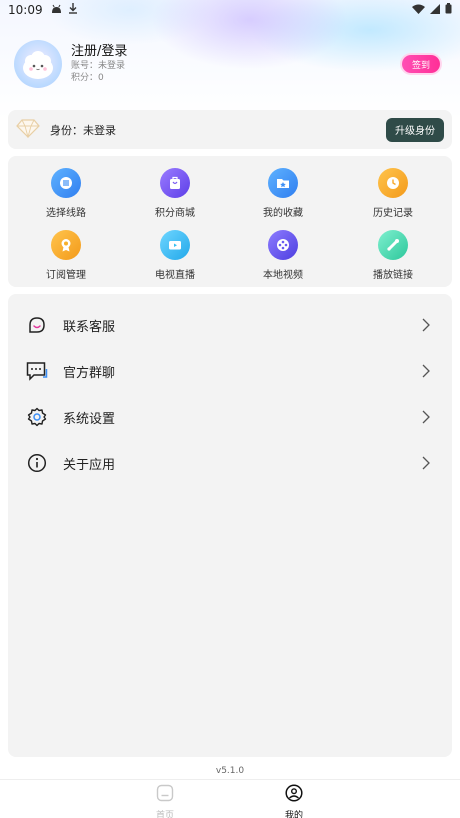 This screenshot has width=460, height=818. What do you see at coordinates (283, 183) in the screenshot?
I see `favorite-folder-icon` at bounding box center [283, 183].